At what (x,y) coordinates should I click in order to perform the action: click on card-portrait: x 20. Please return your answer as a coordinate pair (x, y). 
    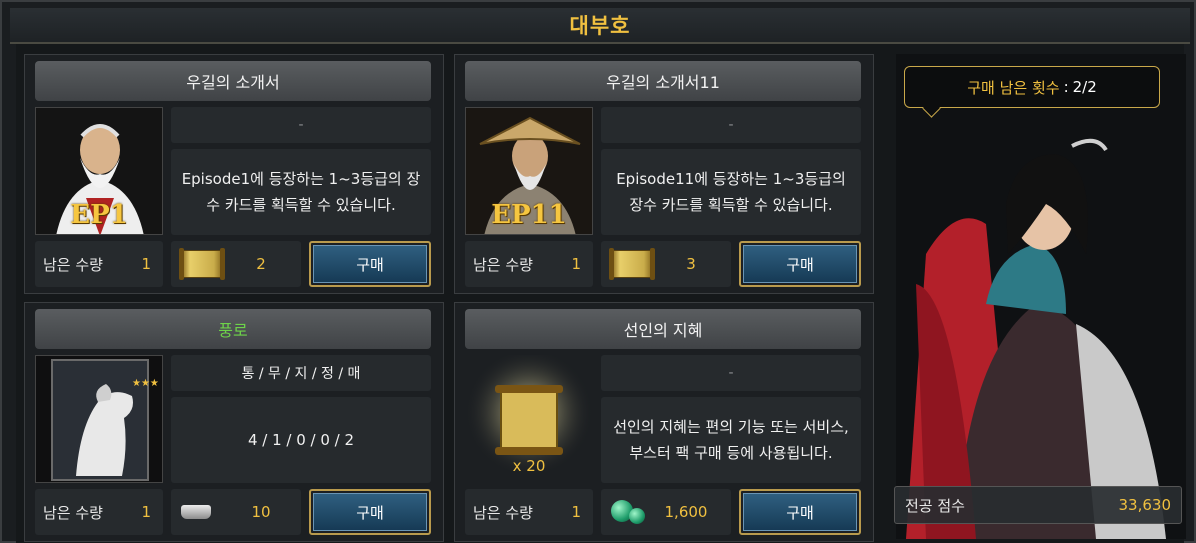
    Looking at the image, I should click on (529, 419).